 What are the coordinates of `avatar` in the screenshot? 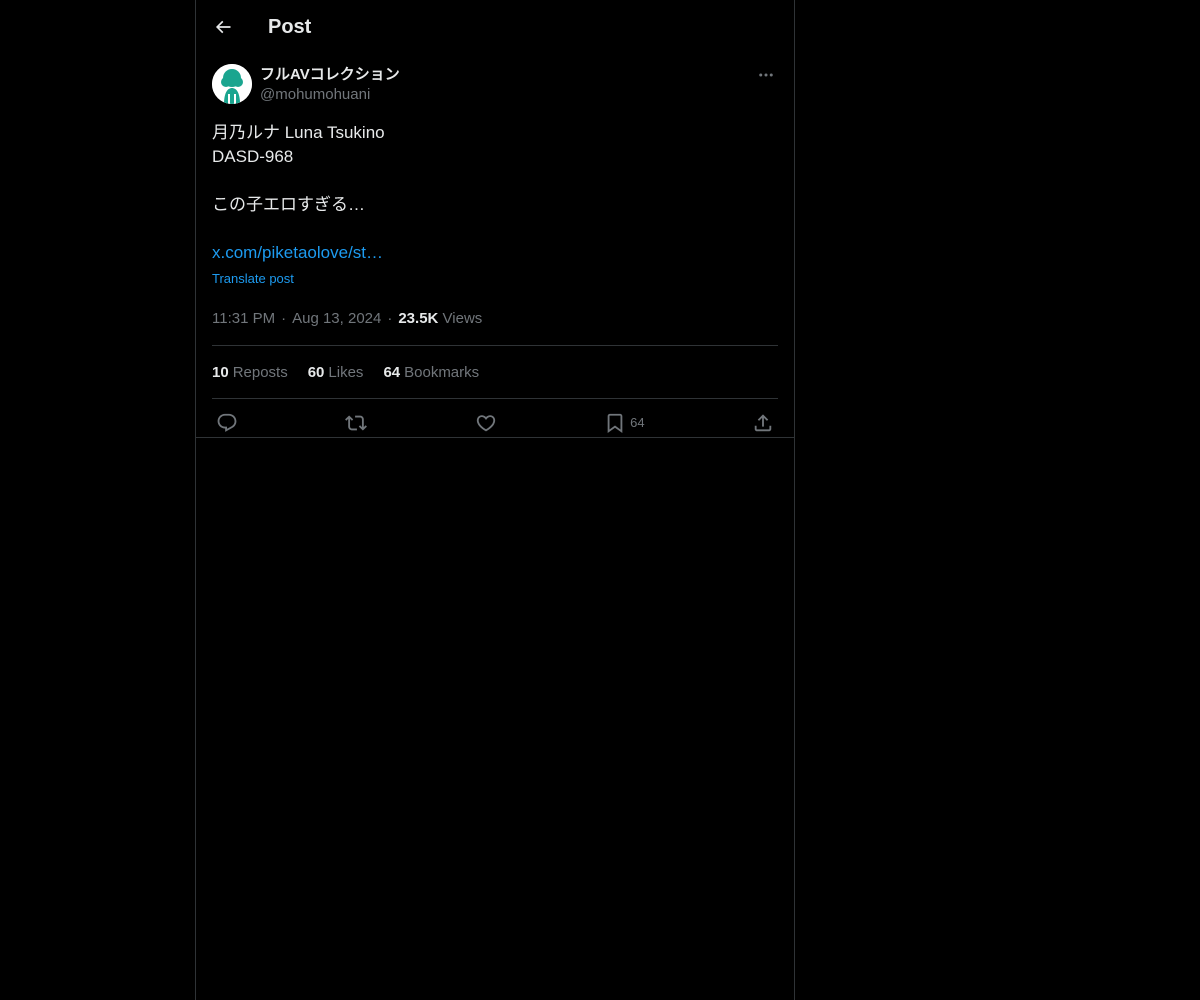 It's located at (232, 84).